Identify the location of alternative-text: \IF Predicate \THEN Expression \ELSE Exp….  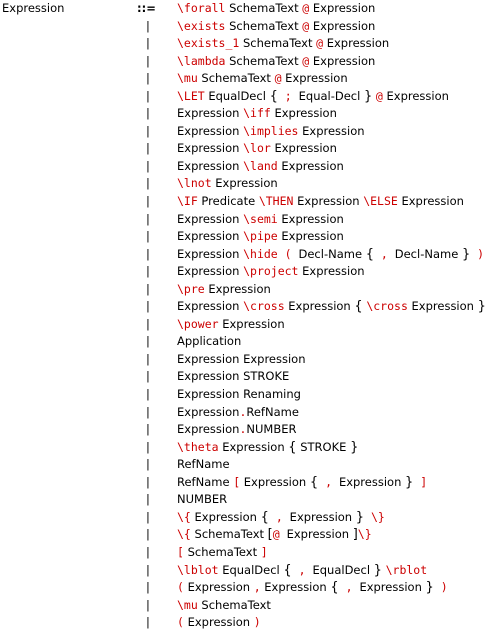
(320, 202).